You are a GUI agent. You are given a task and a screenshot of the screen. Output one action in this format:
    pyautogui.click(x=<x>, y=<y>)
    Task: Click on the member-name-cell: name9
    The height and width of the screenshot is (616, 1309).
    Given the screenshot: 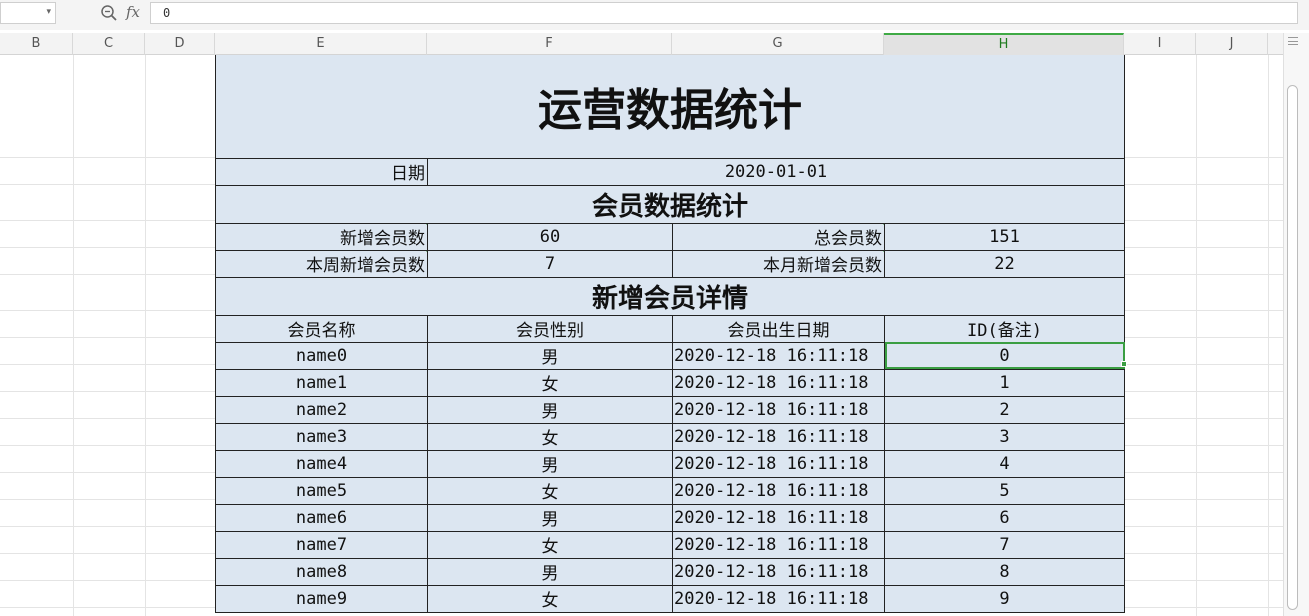 What is the action you would take?
    pyautogui.click(x=321, y=598)
    